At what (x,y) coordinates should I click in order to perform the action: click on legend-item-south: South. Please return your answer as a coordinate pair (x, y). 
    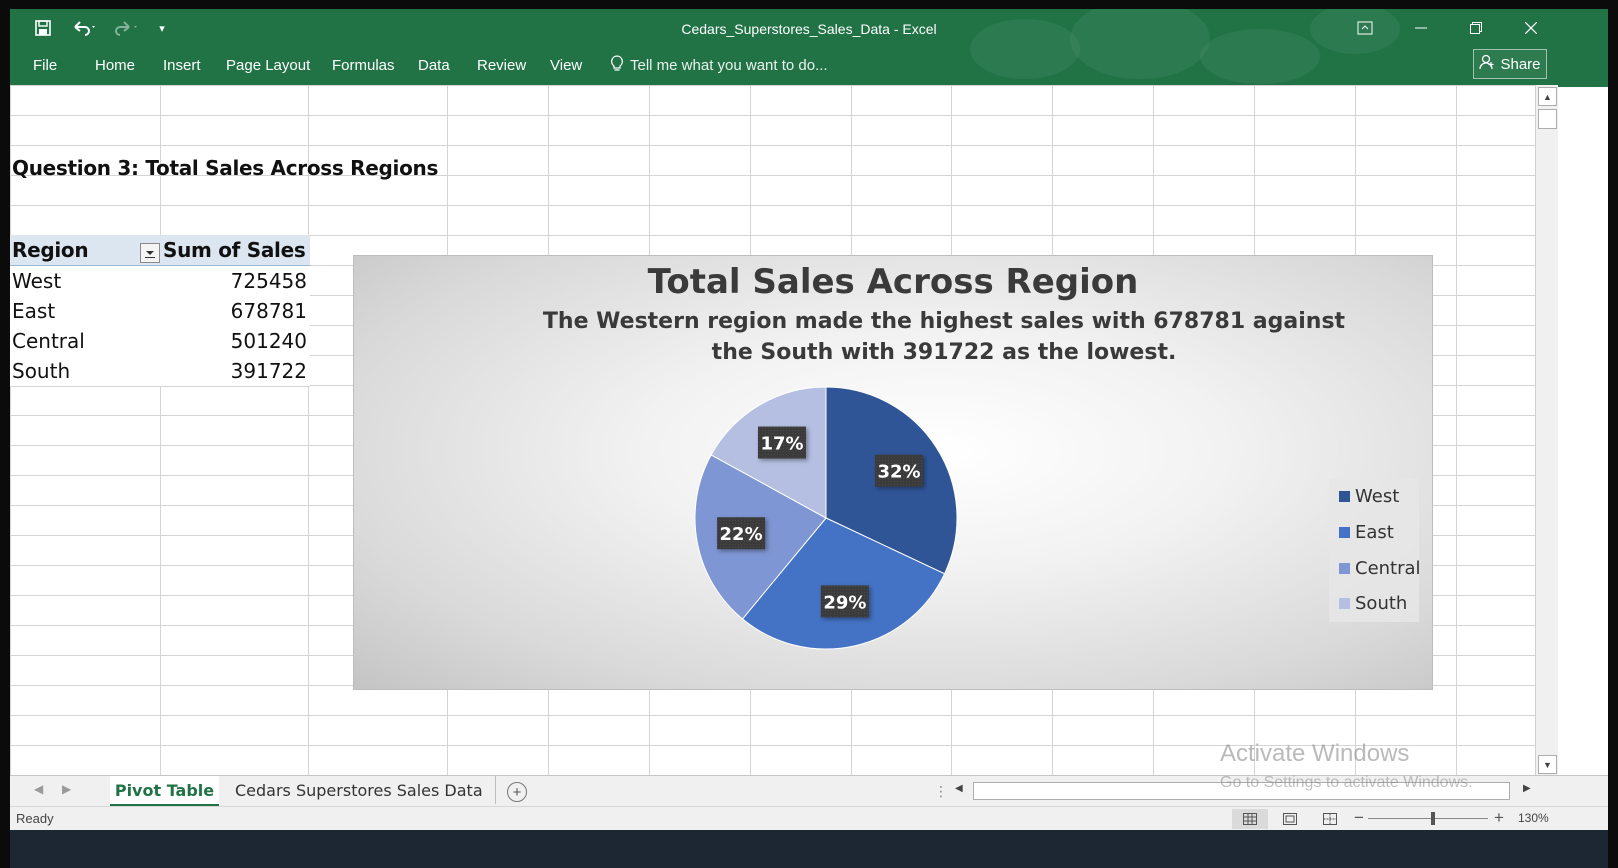
    Looking at the image, I should click on (1373, 603).